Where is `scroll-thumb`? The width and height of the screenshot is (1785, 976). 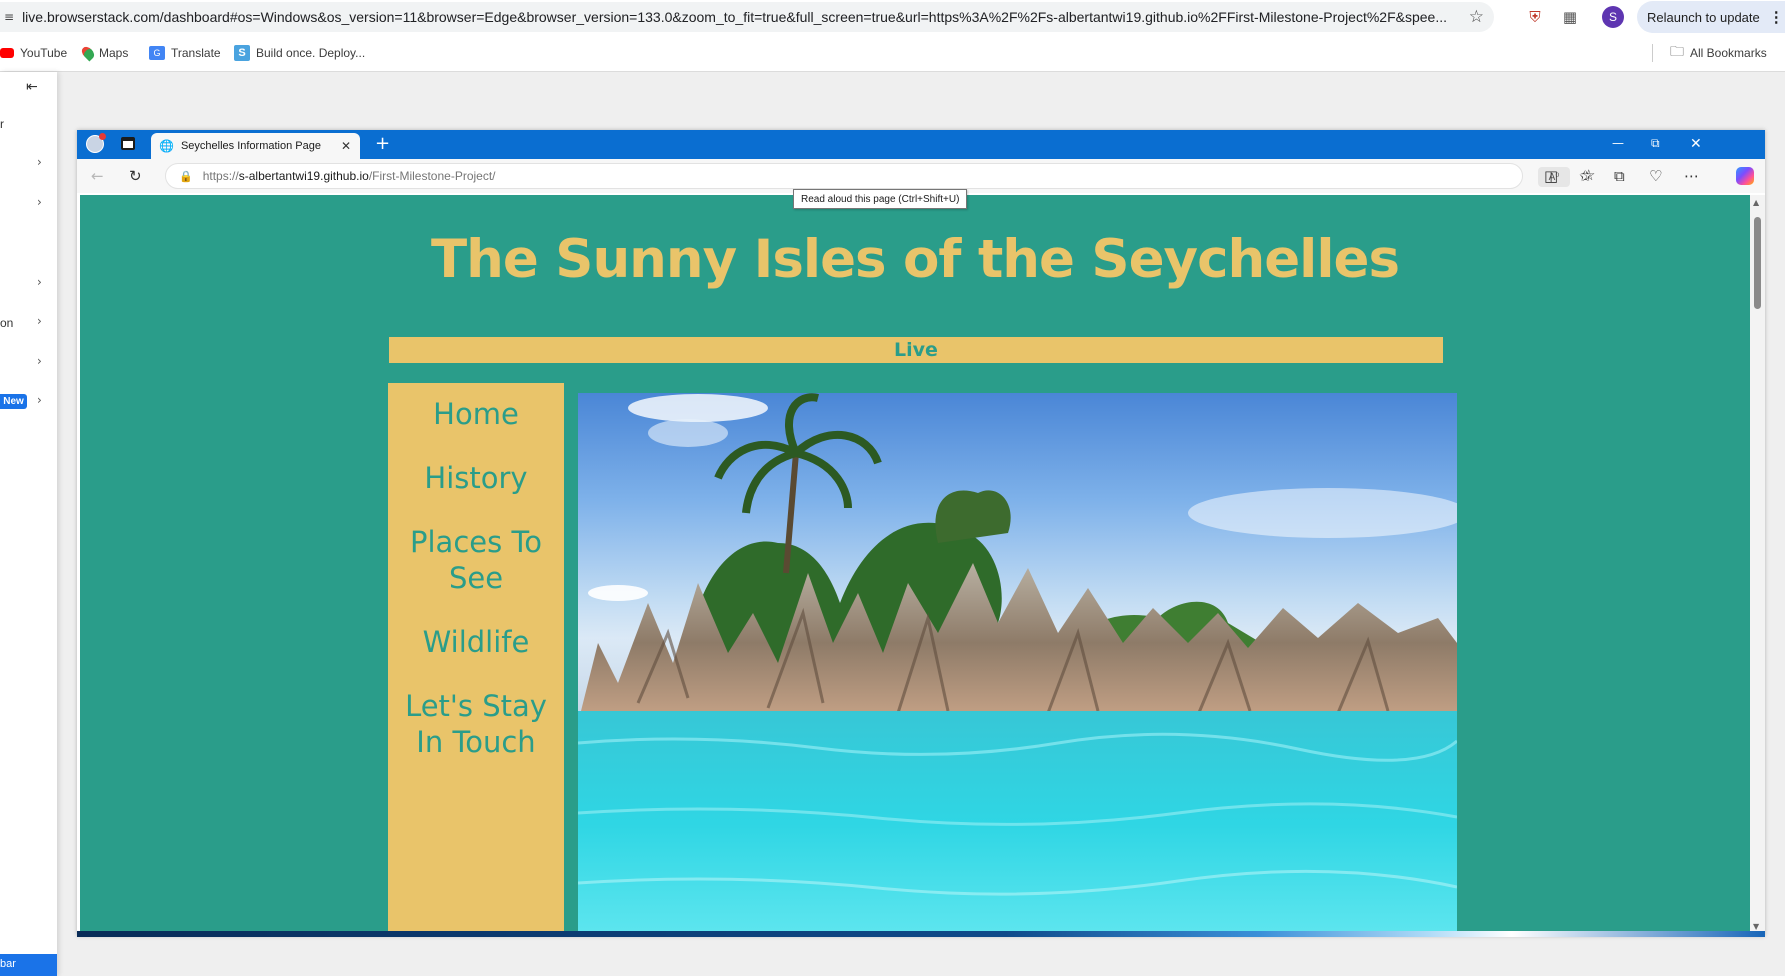
scroll-thumb is located at coordinates (1757, 263).